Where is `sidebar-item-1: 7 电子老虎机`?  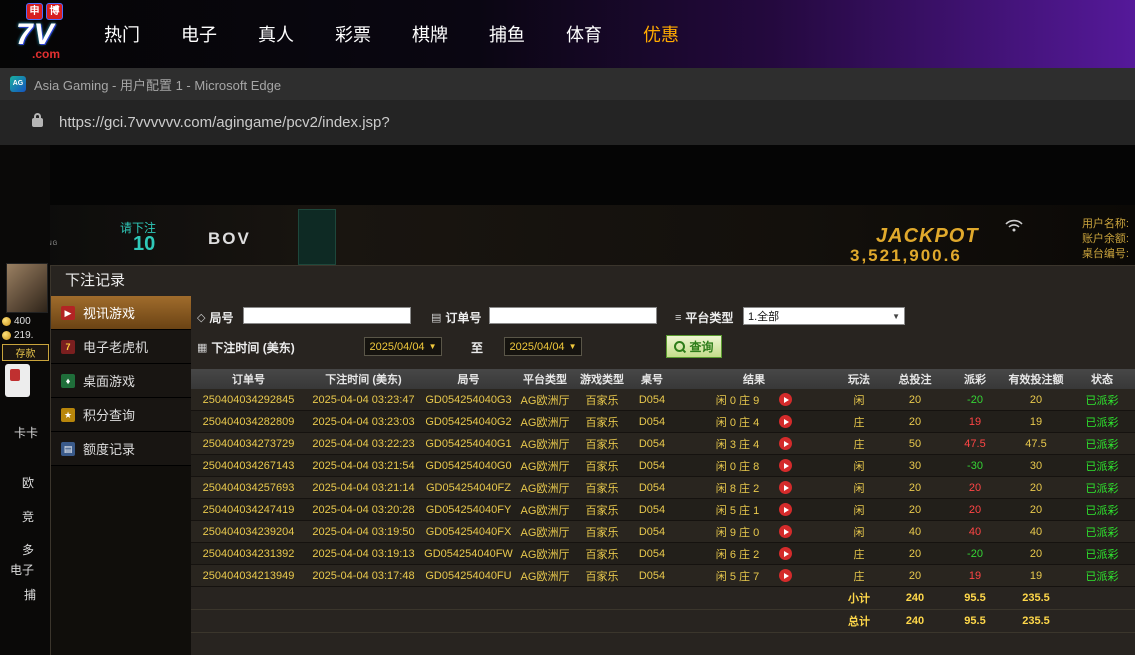 sidebar-item-1: 7 电子老虎机 is located at coordinates (121, 347).